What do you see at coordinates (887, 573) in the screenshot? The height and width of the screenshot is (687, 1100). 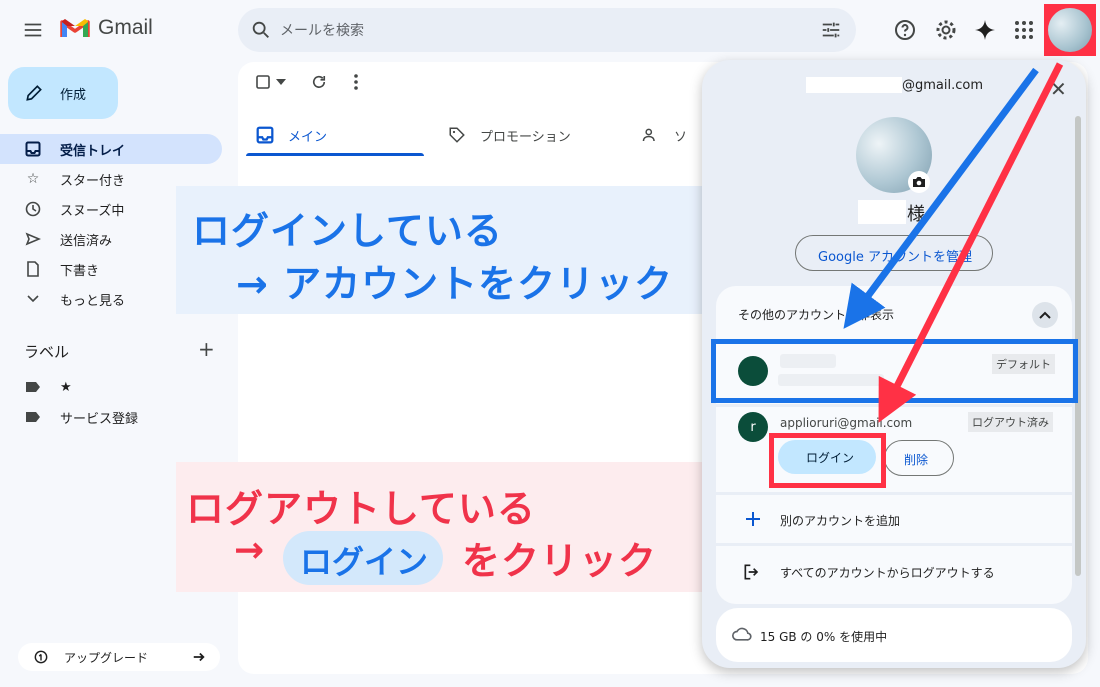 I see `logout-all-label: すべてのアカウントからログアウトする` at bounding box center [887, 573].